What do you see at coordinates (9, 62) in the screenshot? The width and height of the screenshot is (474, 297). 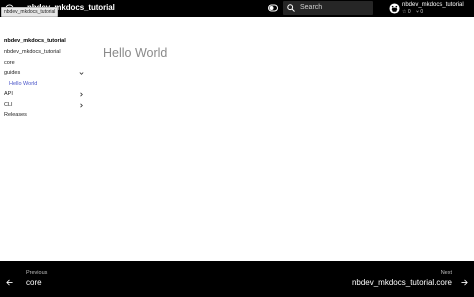 I see `sidebar-item-label: core` at bounding box center [9, 62].